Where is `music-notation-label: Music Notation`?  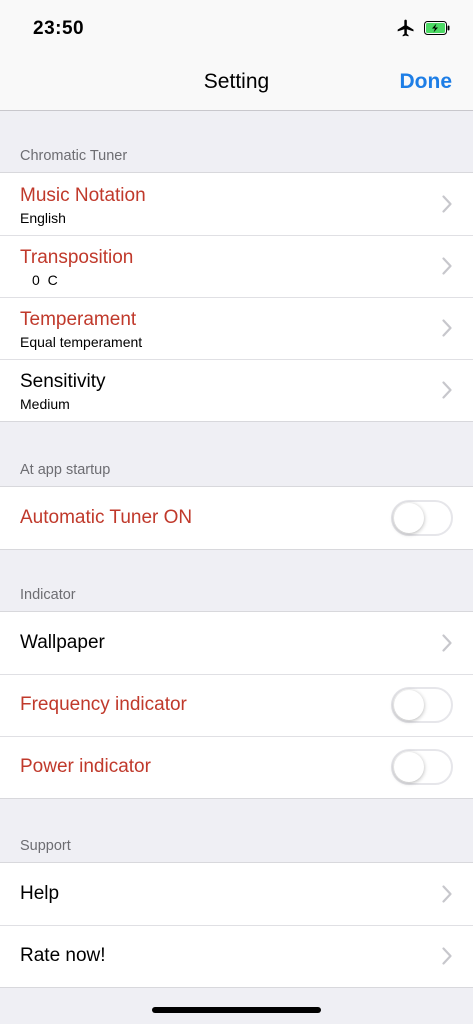
music-notation-label: Music Notation is located at coordinates (83, 195).